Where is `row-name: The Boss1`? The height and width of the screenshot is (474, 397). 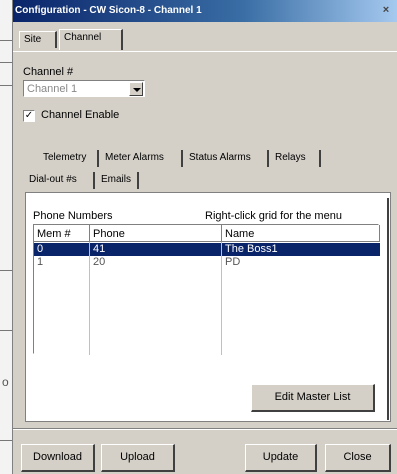
row-name: The Boss1 is located at coordinates (251, 249).